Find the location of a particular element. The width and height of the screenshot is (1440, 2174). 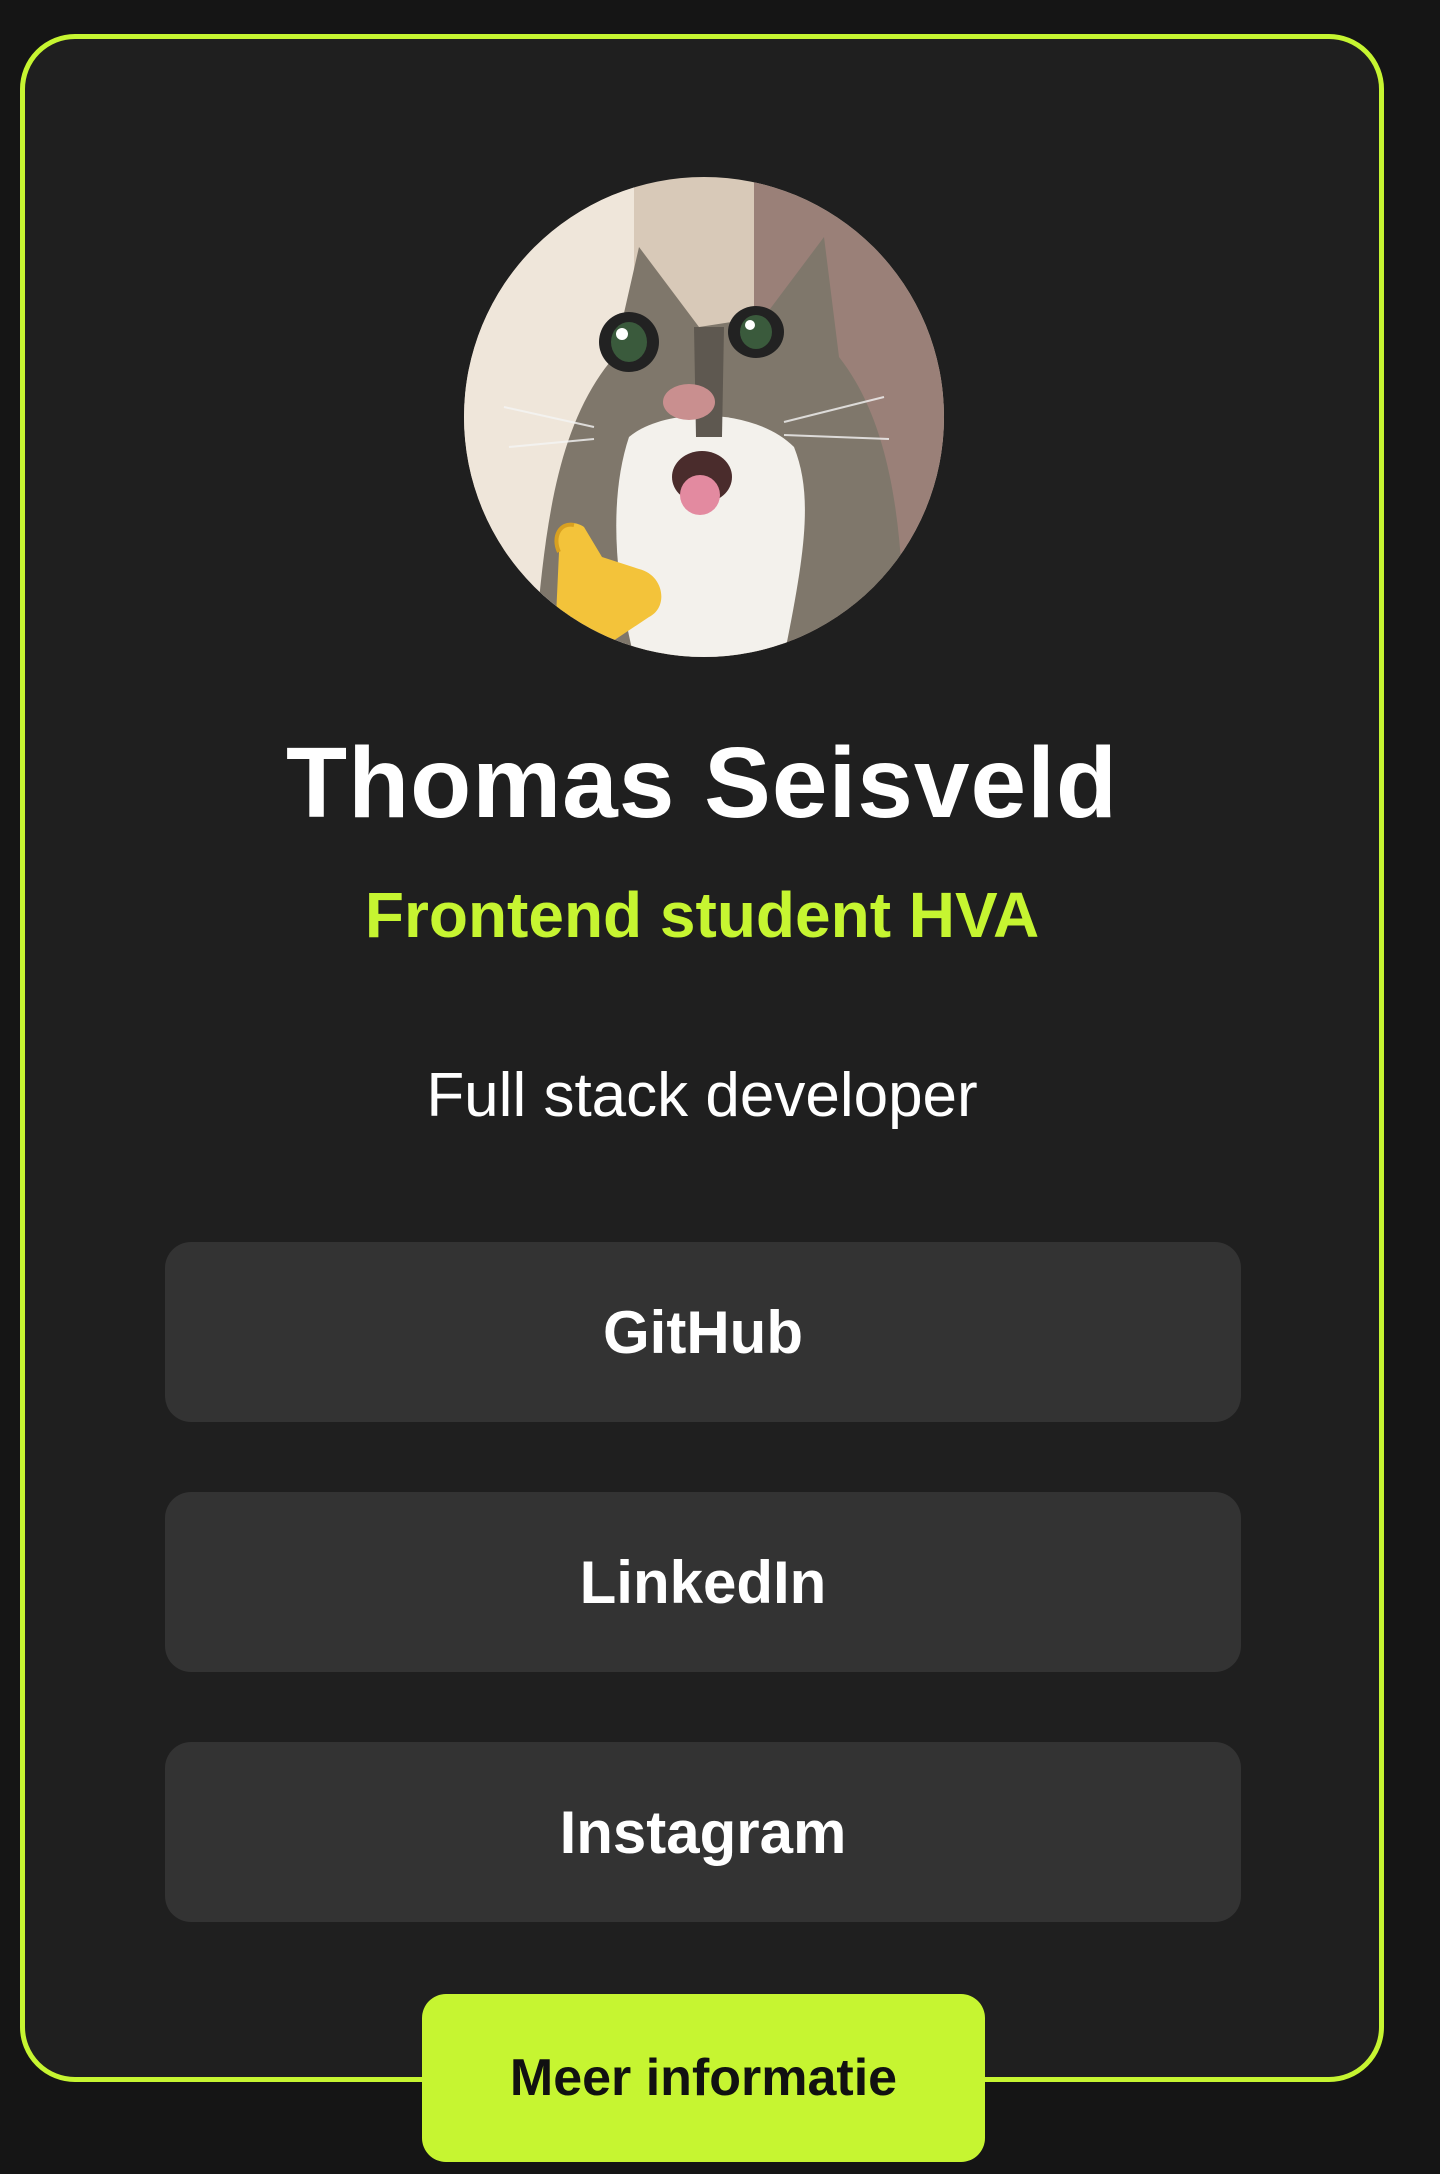

instagram-button: Instagram is located at coordinates (703, 1832).